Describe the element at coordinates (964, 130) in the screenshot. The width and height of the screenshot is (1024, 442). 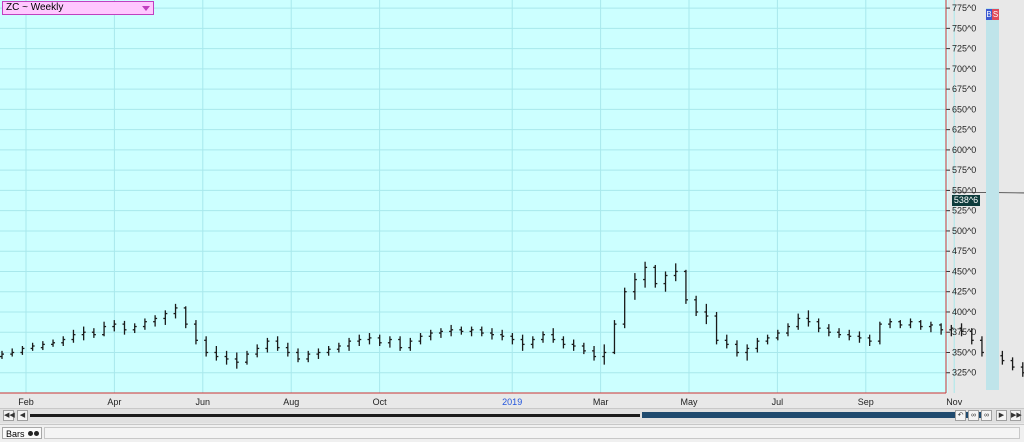
I see `y-tick-label-12: 625^0` at that location.